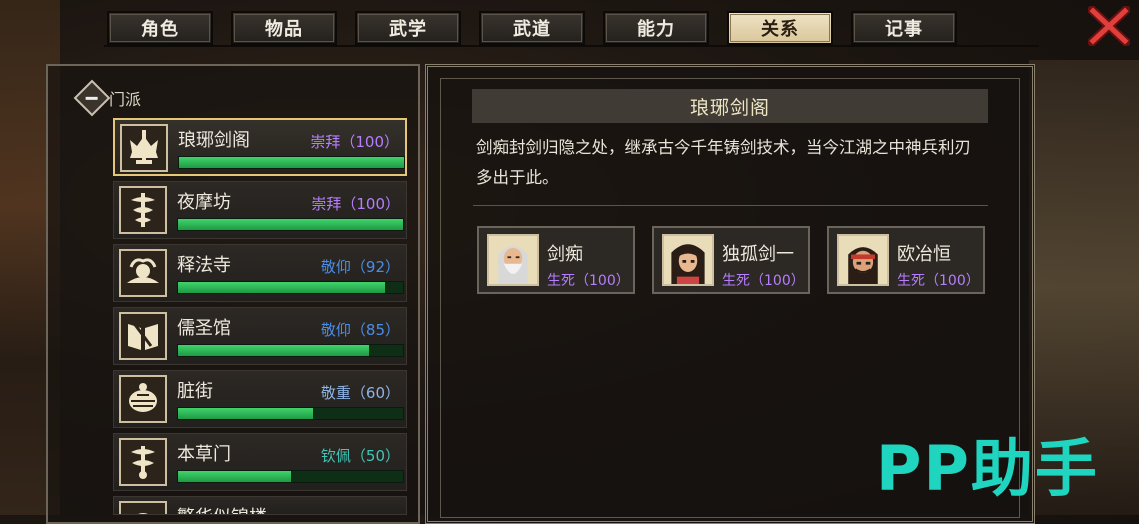  What do you see at coordinates (195, 391) in the screenshot?
I see `faction-name: 脏街` at bounding box center [195, 391].